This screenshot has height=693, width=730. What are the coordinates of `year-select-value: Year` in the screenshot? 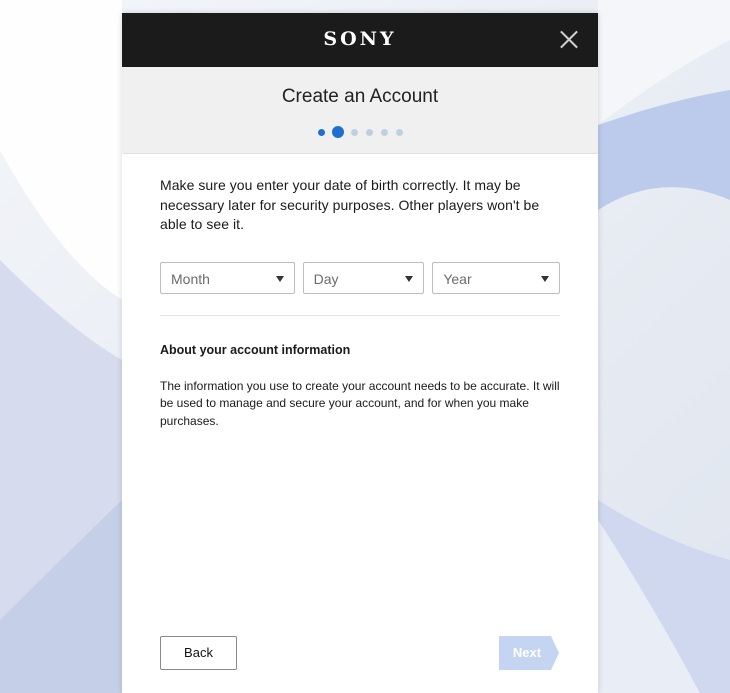 It's located at (457, 278).